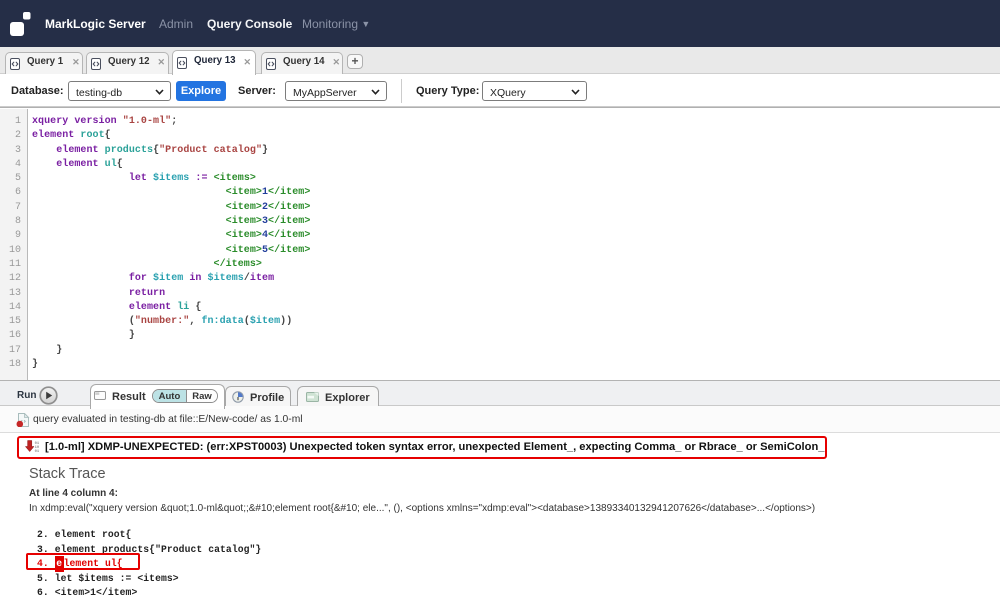 The width and height of the screenshot is (1000, 606). Describe the element at coordinates (37, 452) in the screenshot. I see `svg-text: 01` at that location.